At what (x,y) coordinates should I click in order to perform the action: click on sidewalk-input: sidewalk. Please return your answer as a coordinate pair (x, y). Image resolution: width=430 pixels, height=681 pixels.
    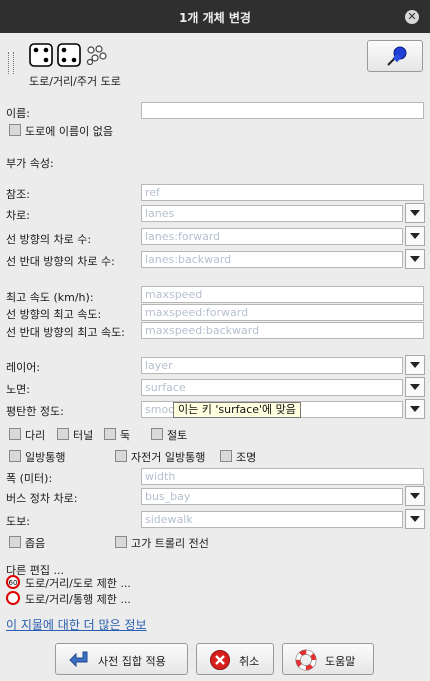
    Looking at the image, I should click on (272, 519).